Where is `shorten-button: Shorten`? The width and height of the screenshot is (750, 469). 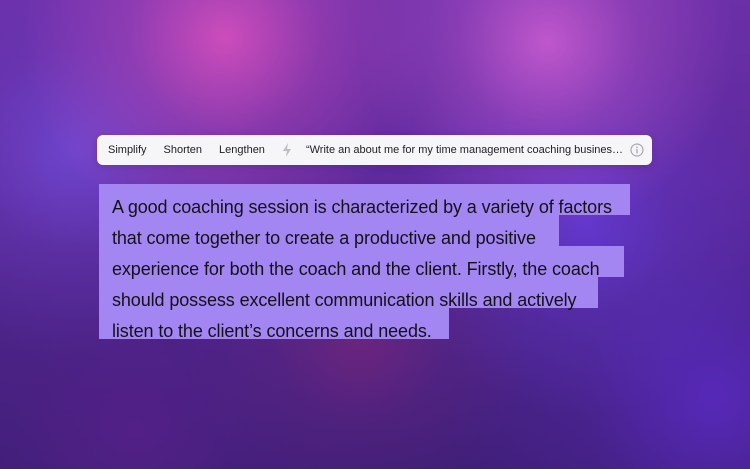
shorten-button: Shorten is located at coordinates (183, 150).